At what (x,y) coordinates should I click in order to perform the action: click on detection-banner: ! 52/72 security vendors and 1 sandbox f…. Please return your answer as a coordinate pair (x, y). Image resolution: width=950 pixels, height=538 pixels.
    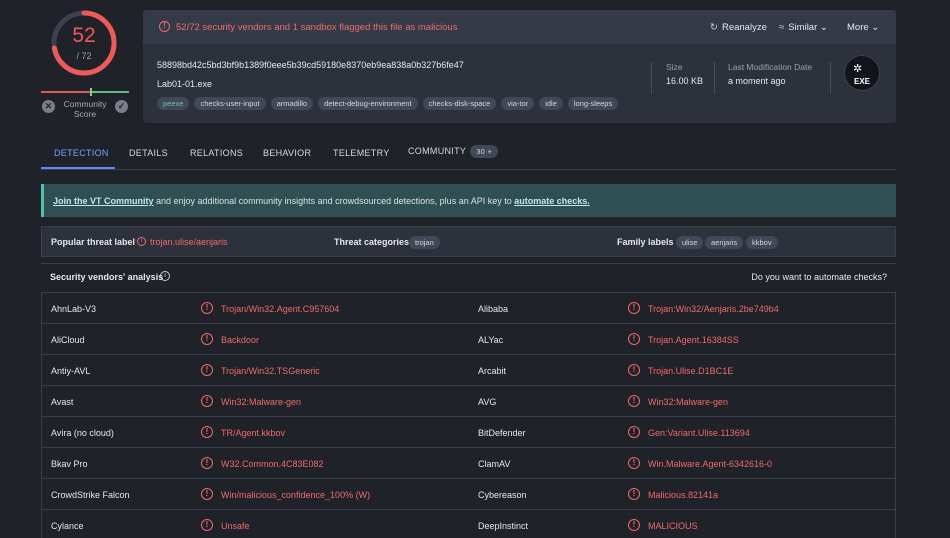
    Looking at the image, I should click on (519, 27).